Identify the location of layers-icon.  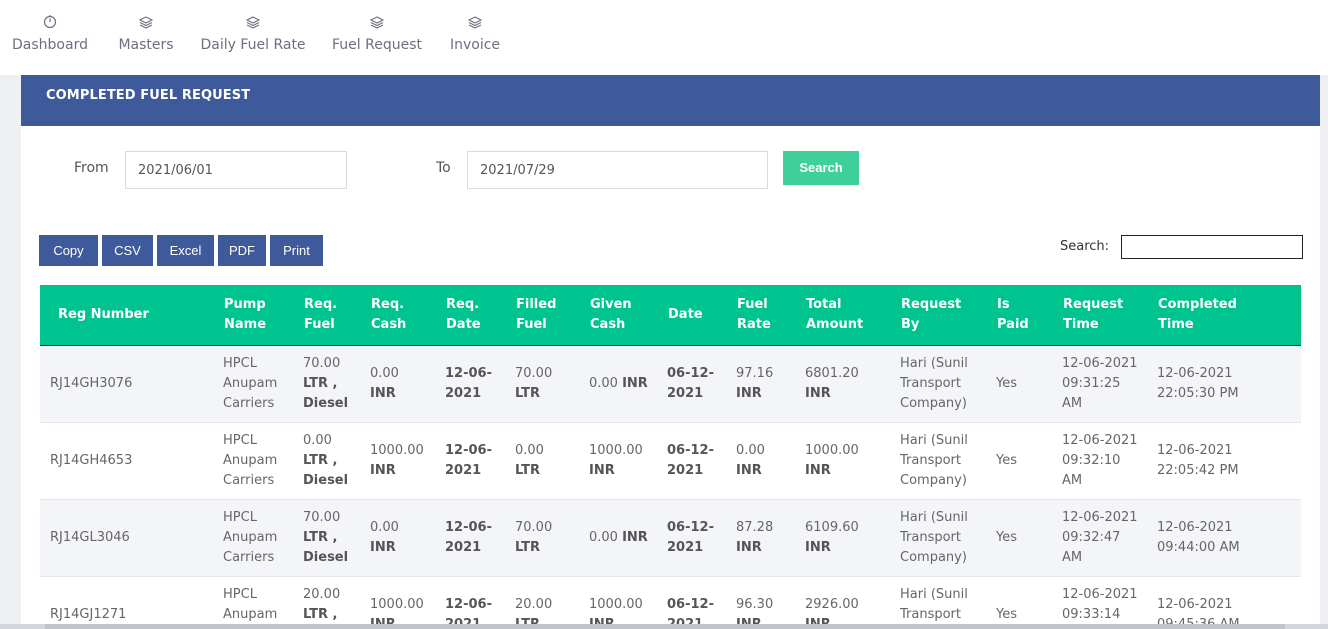
(146, 22).